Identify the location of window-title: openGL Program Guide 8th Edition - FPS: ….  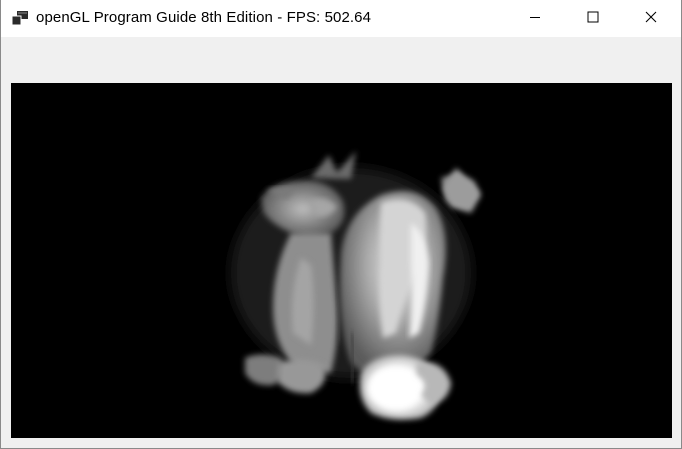
(204, 17).